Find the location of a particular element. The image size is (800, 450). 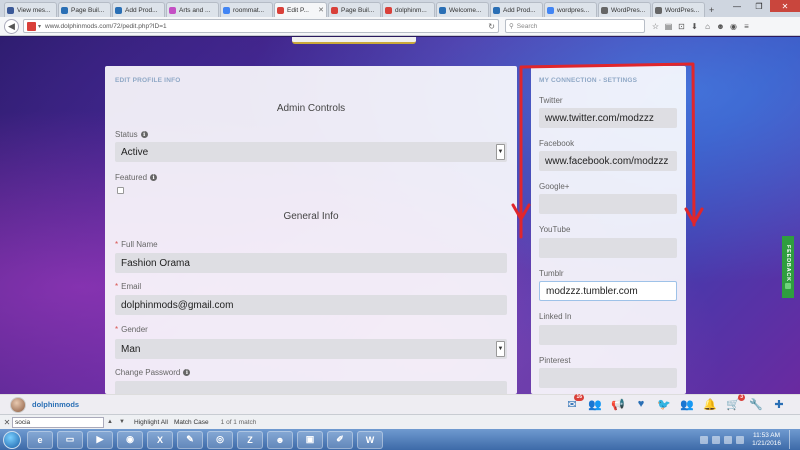

find-next-icon: ▼ is located at coordinates (122, 422).